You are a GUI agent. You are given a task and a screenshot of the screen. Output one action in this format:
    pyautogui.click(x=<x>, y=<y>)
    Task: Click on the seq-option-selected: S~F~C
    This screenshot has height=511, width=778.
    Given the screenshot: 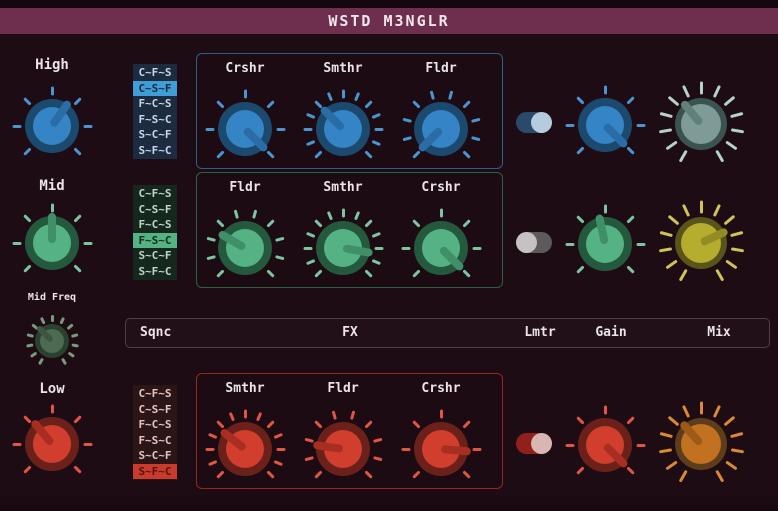 What is the action you would take?
    pyautogui.click(x=155, y=471)
    